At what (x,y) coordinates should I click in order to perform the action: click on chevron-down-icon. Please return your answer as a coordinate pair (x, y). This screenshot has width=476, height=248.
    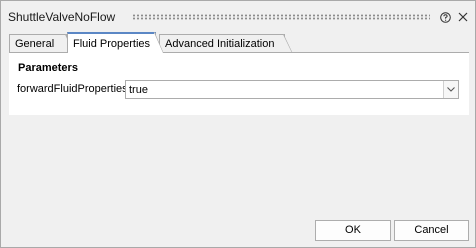
    Looking at the image, I should click on (450, 89).